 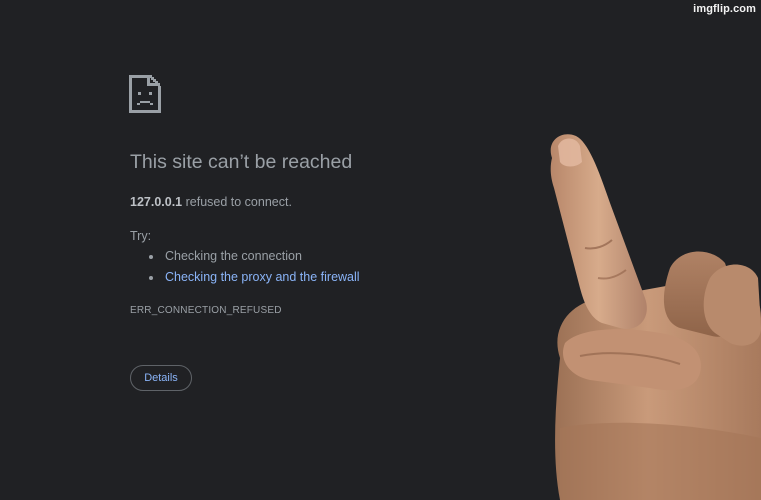 I want to click on details-button: Details, so click(x=161, y=378).